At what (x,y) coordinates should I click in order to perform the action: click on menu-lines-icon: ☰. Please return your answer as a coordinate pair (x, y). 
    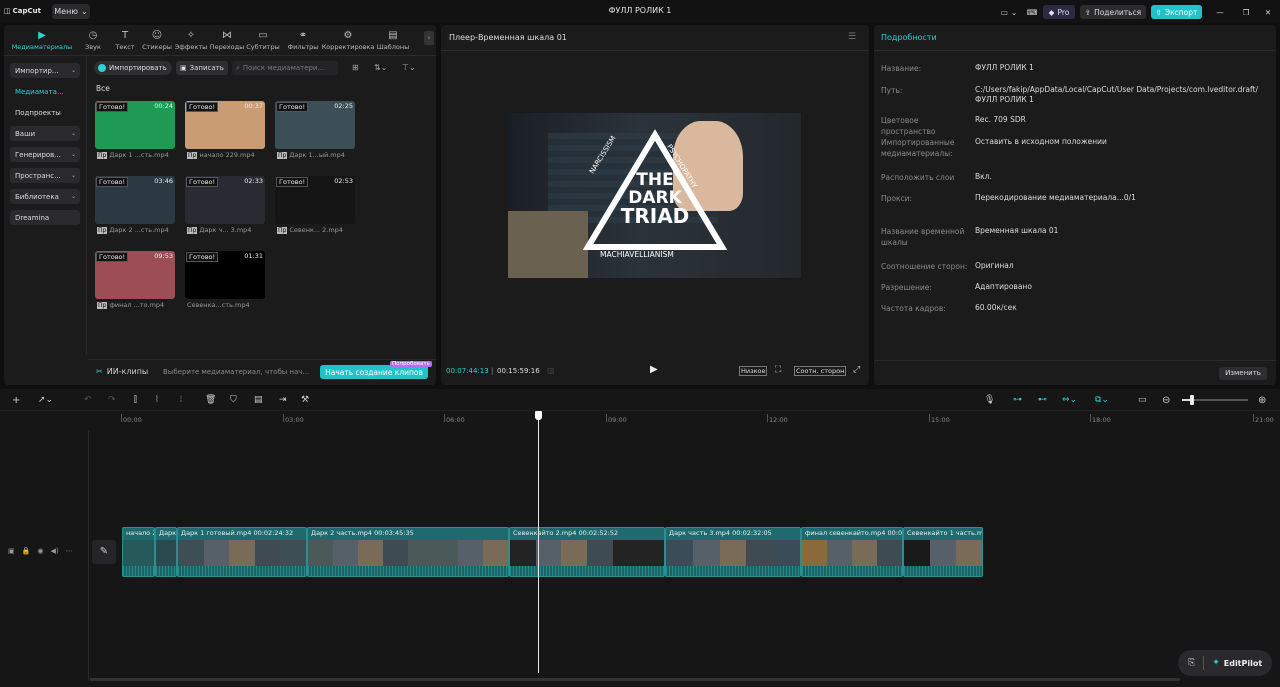
    Looking at the image, I should click on (852, 37).